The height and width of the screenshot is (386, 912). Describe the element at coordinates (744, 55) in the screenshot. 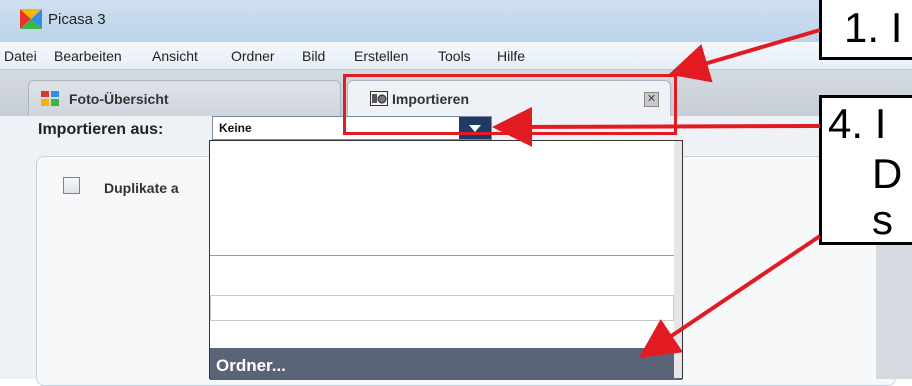

I see `arrow-to-import-tab` at that location.